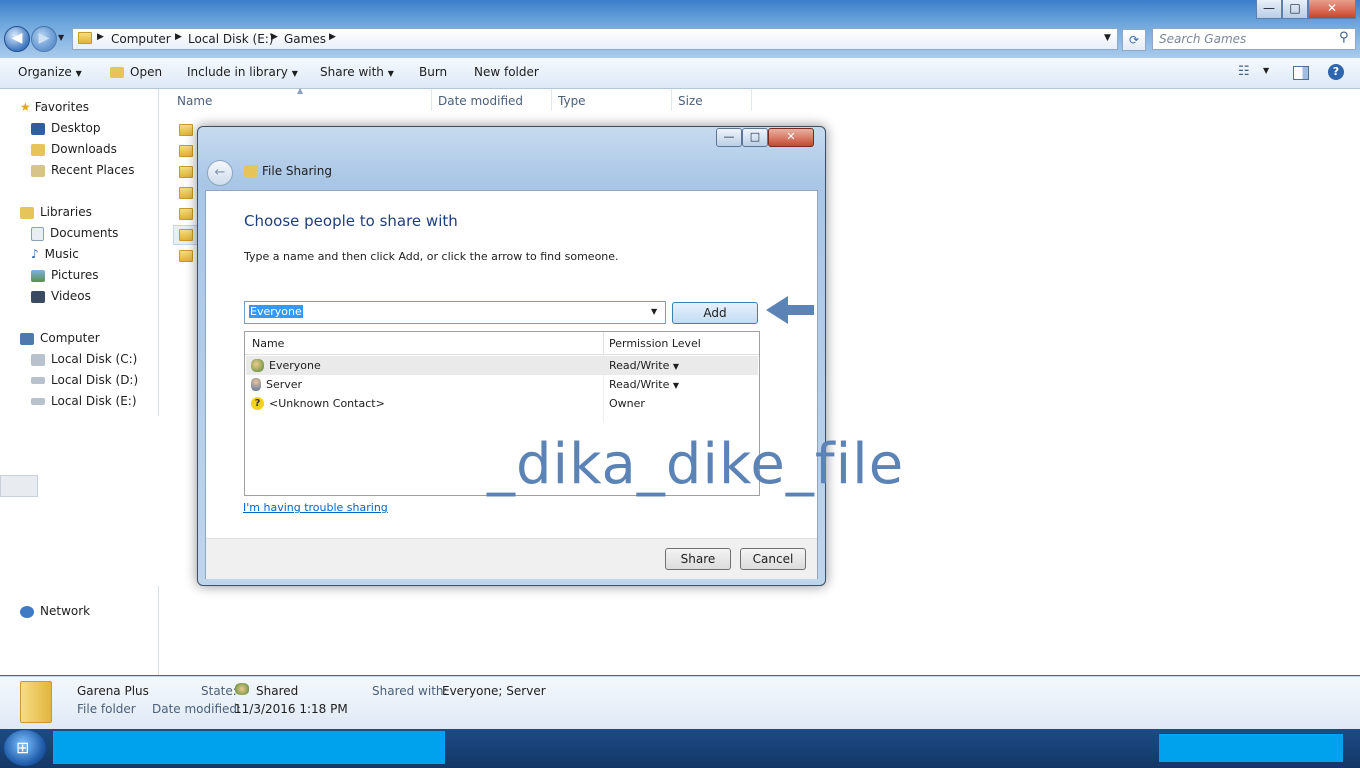 The width and height of the screenshot is (1360, 768). What do you see at coordinates (502, 403) in the screenshot?
I see `table-row: ? <Unknown Contact> Owner` at bounding box center [502, 403].